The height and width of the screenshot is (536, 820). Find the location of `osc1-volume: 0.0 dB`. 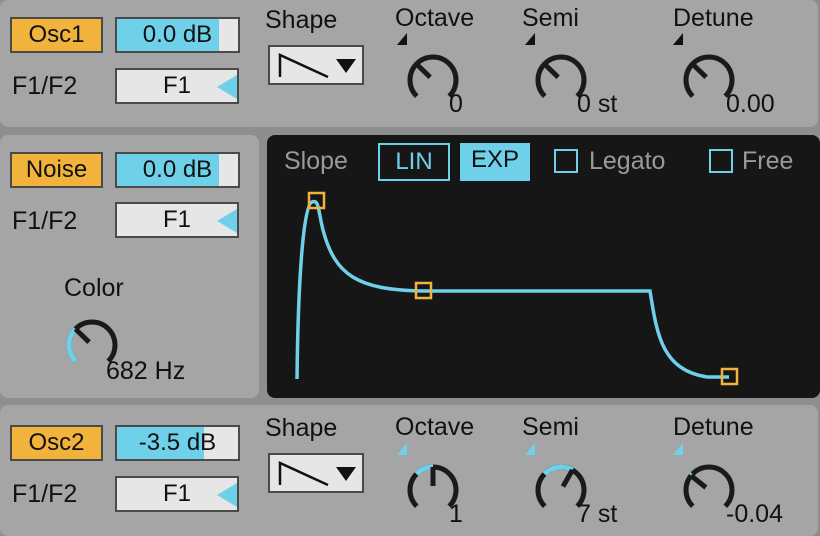

osc1-volume: 0.0 dB is located at coordinates (177, 35).